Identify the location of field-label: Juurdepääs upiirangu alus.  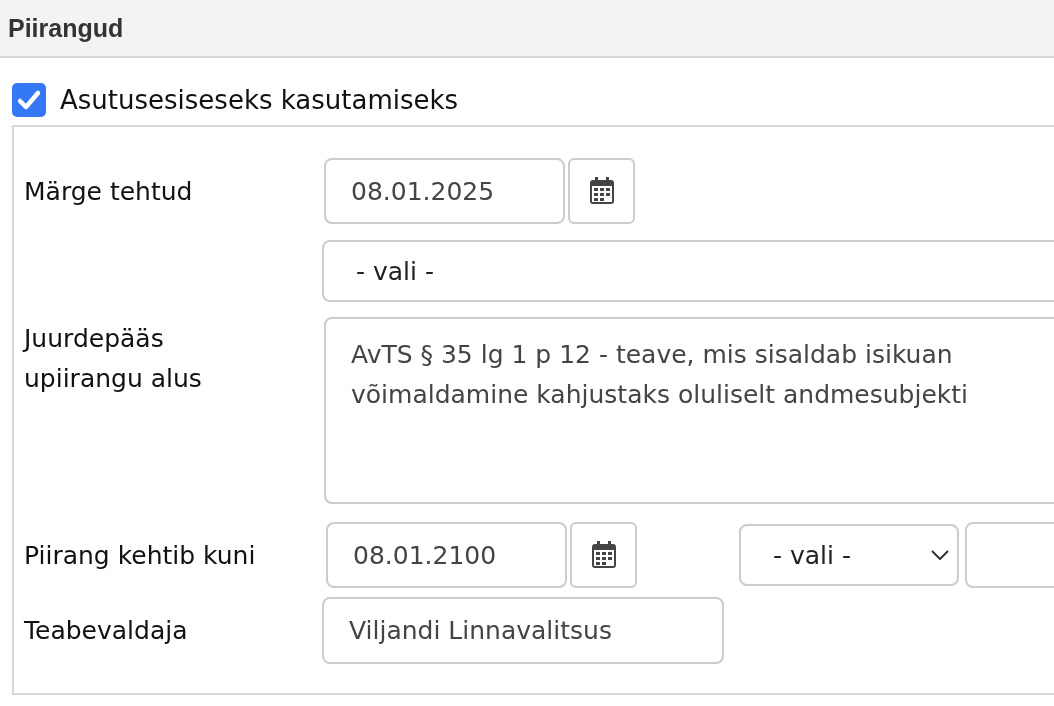
(112, 359).